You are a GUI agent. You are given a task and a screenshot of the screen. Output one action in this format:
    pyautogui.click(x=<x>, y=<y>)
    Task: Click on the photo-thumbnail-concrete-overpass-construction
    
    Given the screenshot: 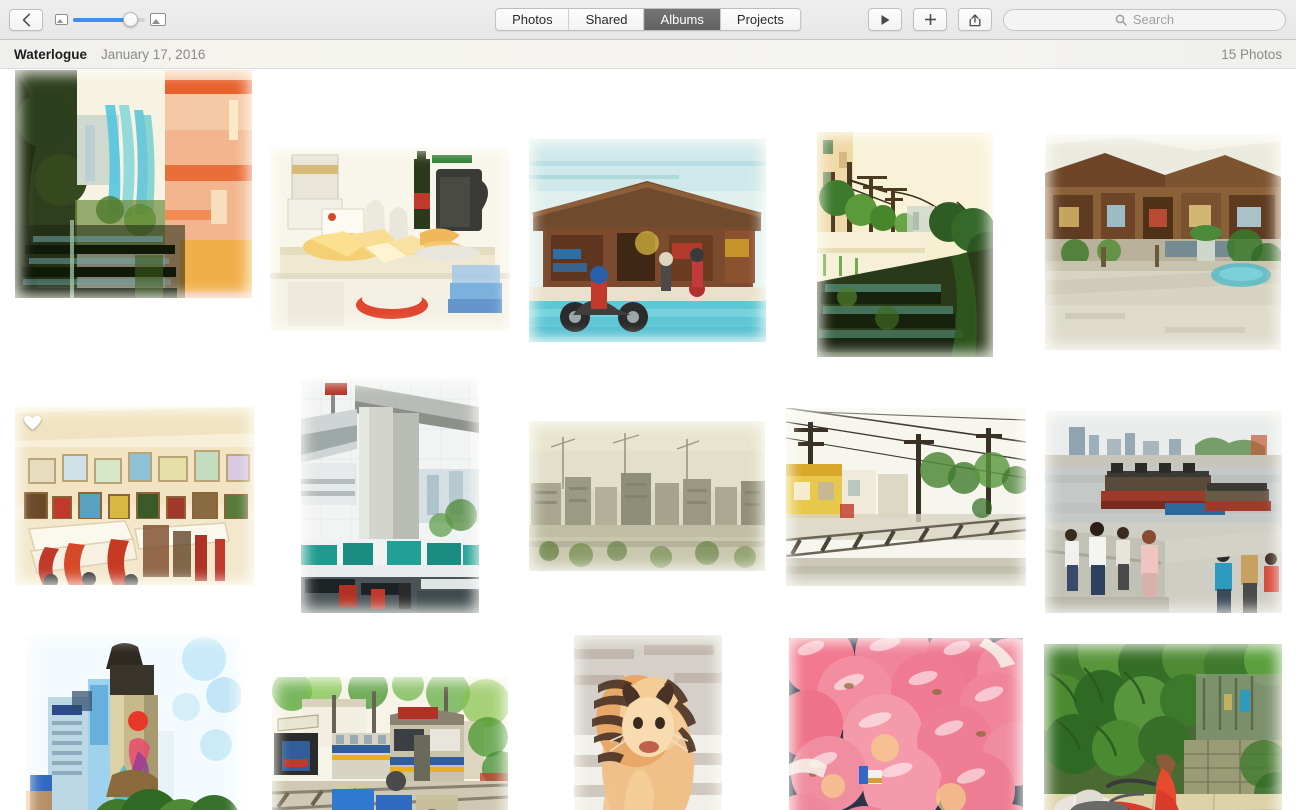 What is the action you would take?
    pyautogui.click(x=390, y=496)
    